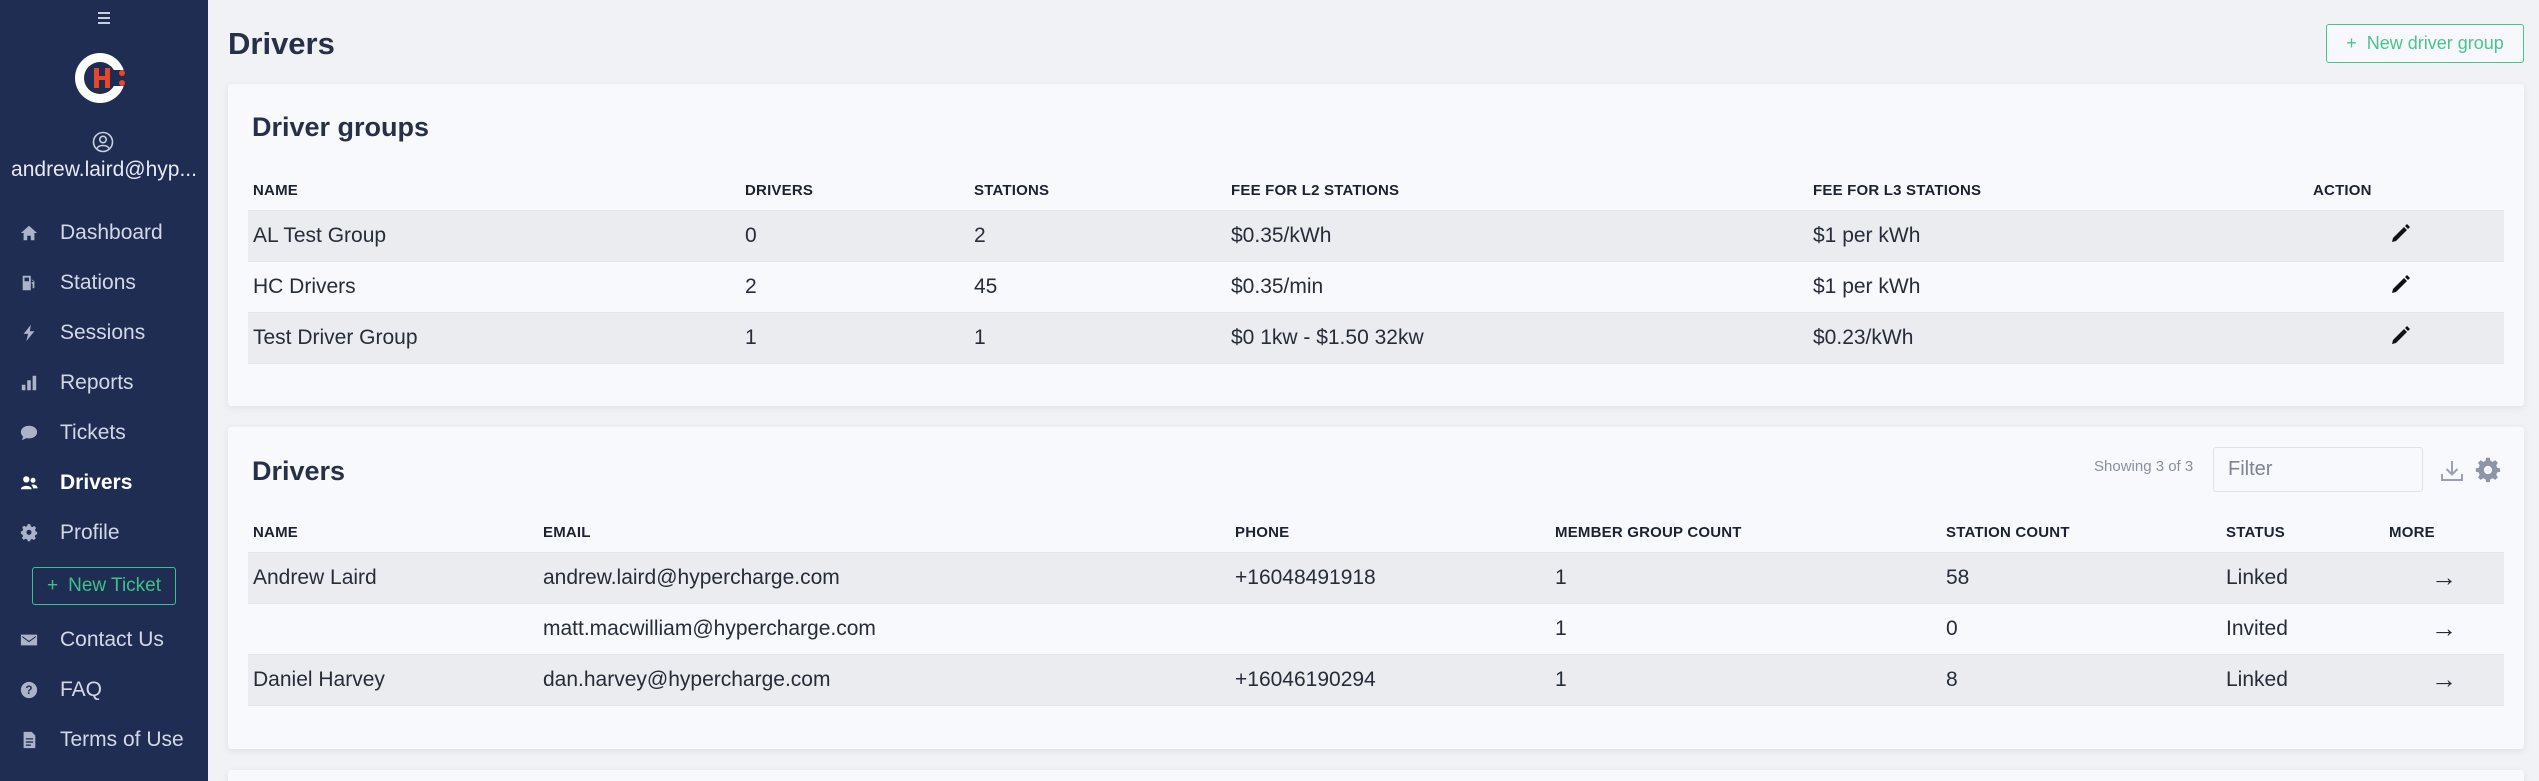  Describe the element at coordinates (103, 78) in the screenshot. I see `hypercharge-logo` at that location.